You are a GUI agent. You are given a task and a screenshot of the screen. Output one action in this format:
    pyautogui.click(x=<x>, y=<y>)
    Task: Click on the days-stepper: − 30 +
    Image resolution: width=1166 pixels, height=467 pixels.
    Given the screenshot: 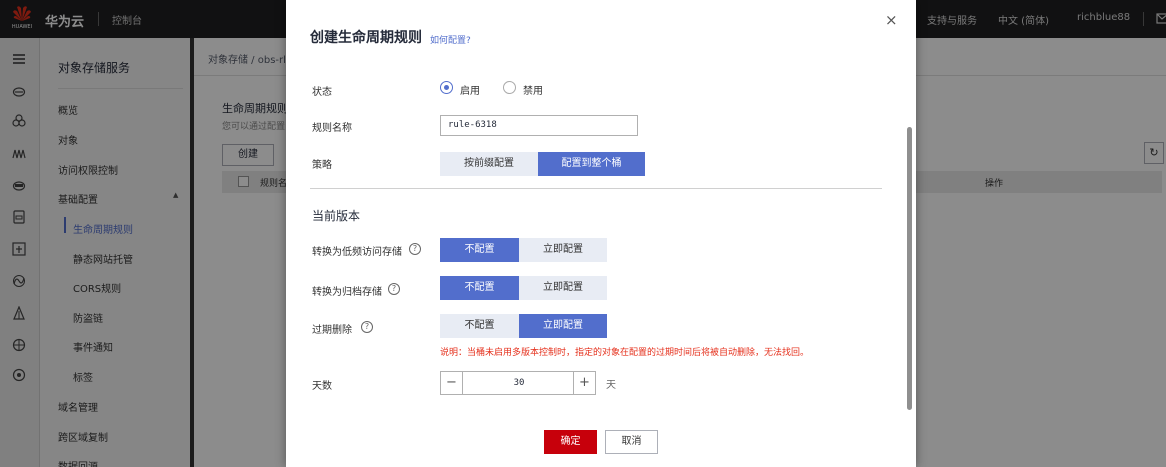 What is the action you would take?
    pyautogui.click(x=518, y=383)
    